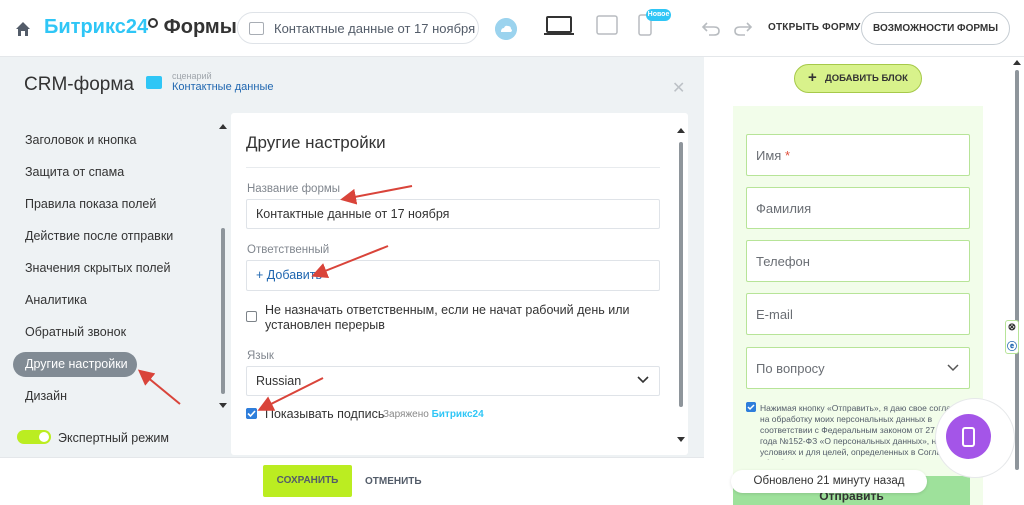 The height and width of the screenshot is (505, 1024). What do you see at coordinates (1012, 327) in the screenshot?
I see `close-circle-icon: ⊗` at bounding box center [1012, 327].